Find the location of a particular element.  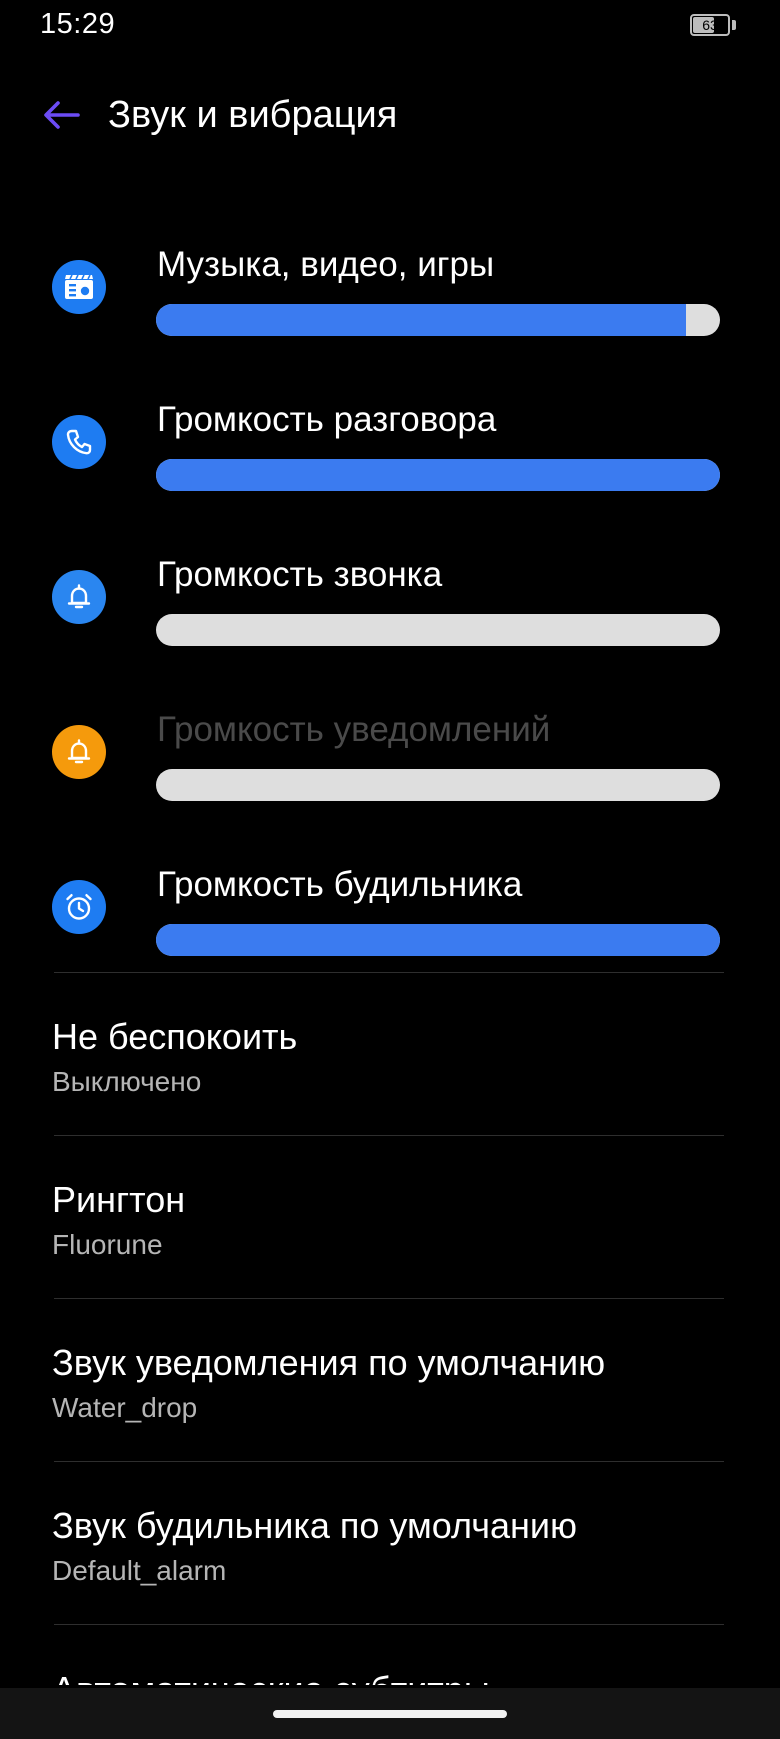

setting-value: Default_alarm is located at coordinates (139, 1570).